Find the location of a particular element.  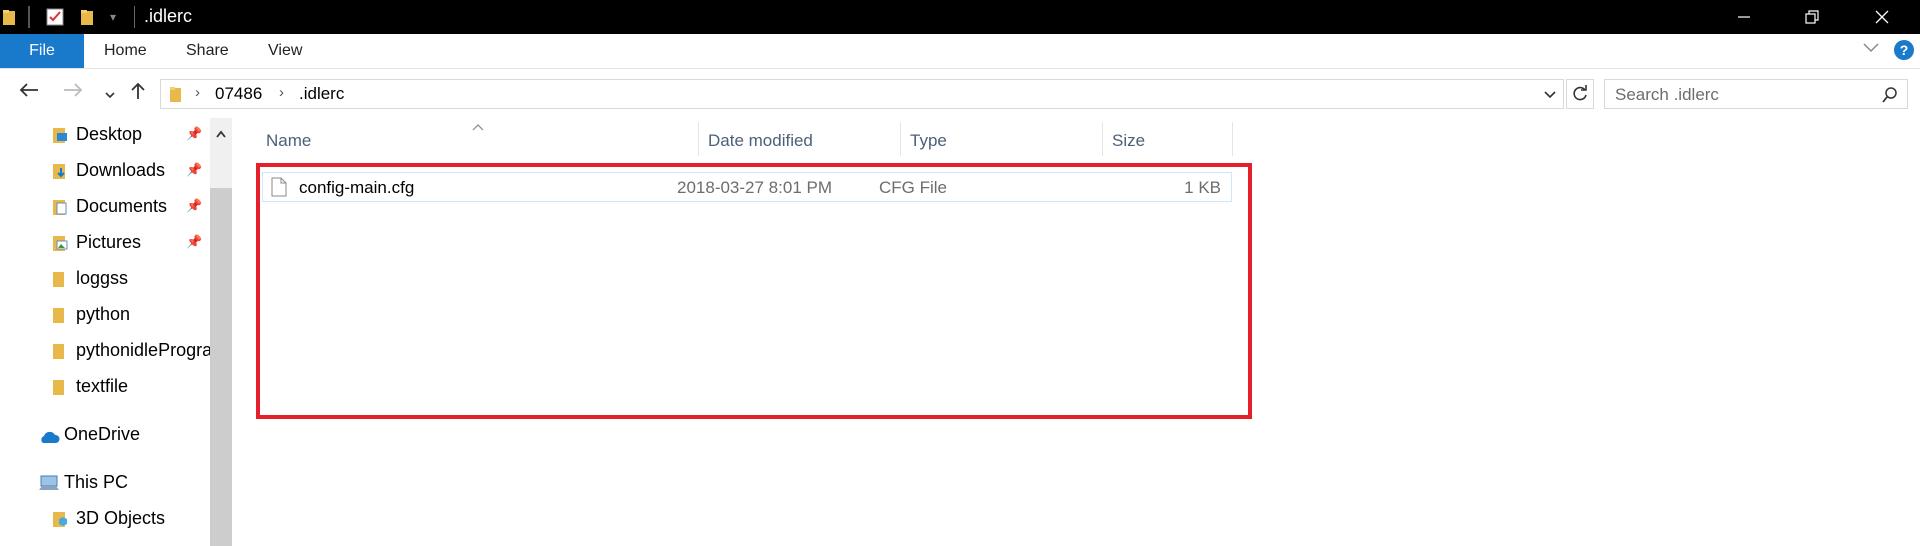

close-icon is located at coordinates (1882, 17).